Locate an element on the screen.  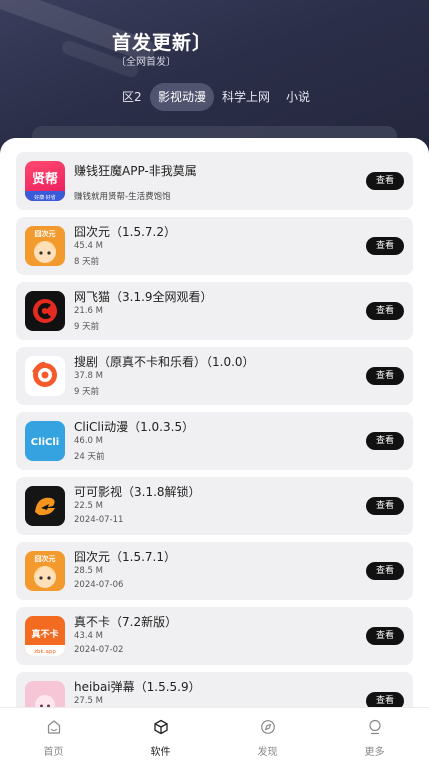
wangfeimao-icon is located at coordinates (45, 311).